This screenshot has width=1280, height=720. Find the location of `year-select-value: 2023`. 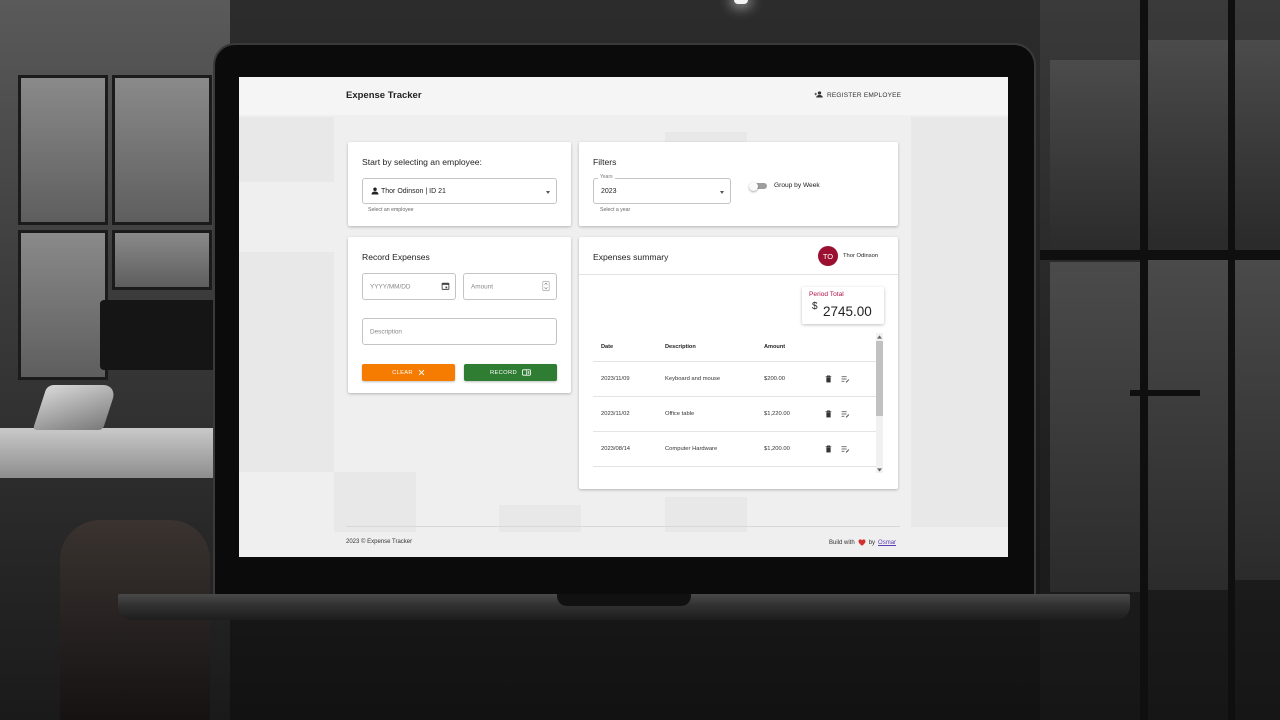

year-select-value: 2023 is located at coordinates (609, 191).